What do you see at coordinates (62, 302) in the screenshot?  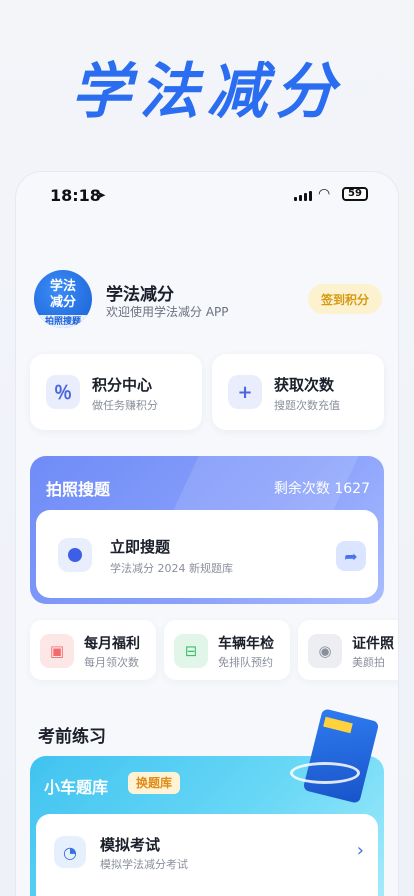 I see `logo-text-line2: 减分` at bounding box center [62, 302].